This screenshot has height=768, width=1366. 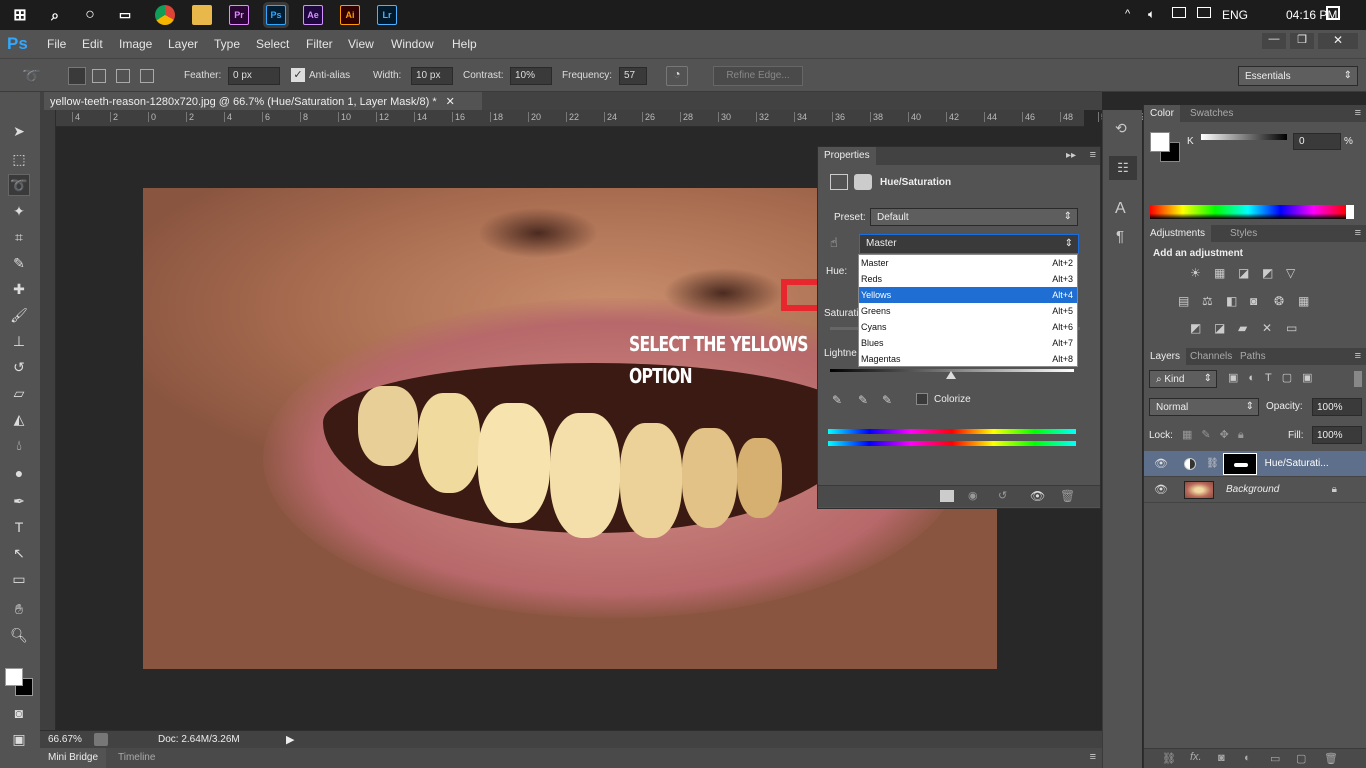 What do you see at coordinates (56, 44) in the screenshot?
I see `menu-file: File` at bounding box center [56, 44].